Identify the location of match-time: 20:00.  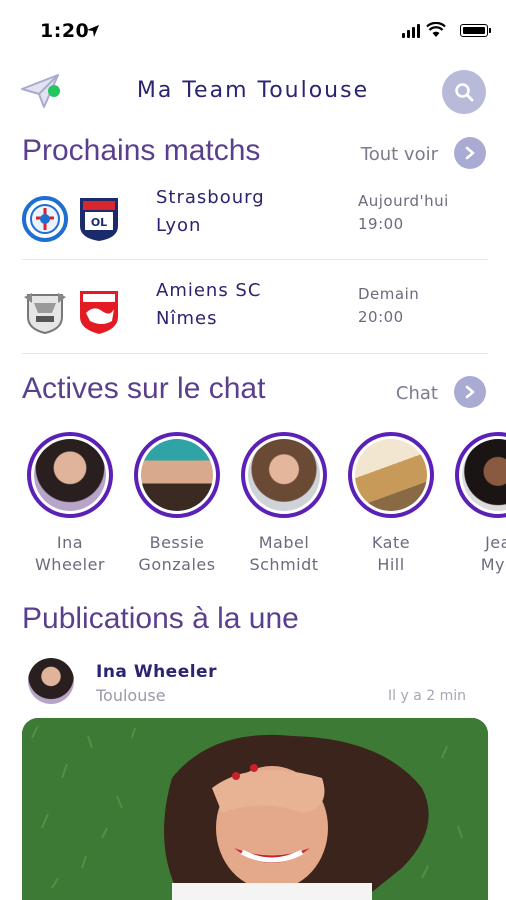
(381, 317).